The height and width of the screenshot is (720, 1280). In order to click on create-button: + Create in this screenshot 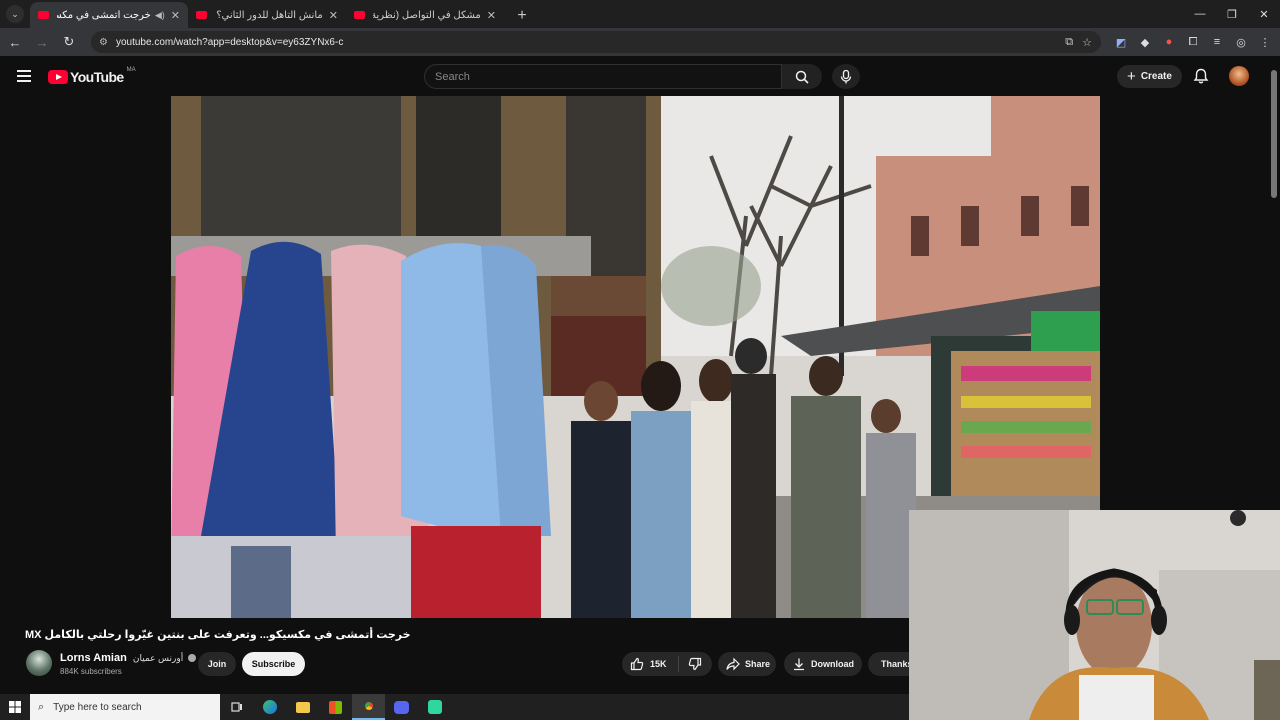, I will do `click(1149, 76)`.